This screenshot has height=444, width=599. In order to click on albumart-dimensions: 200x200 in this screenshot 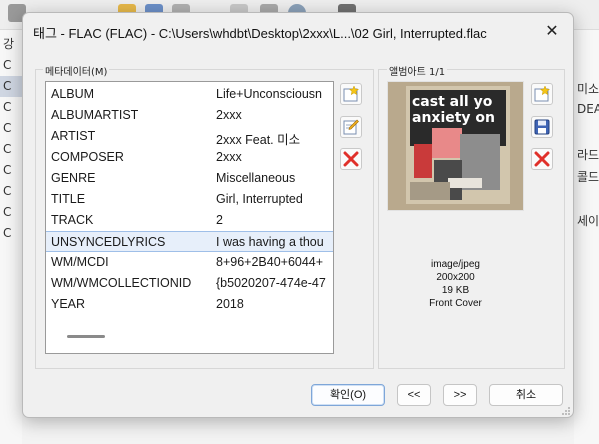, I will do `click(455, 277)`.